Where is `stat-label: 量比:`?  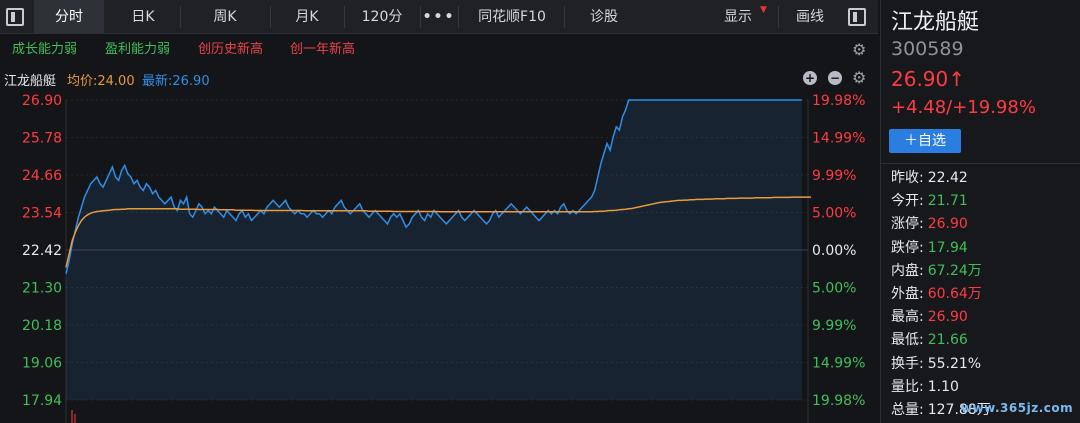 stat-label: 量比: is located at coordinates (907, 386).